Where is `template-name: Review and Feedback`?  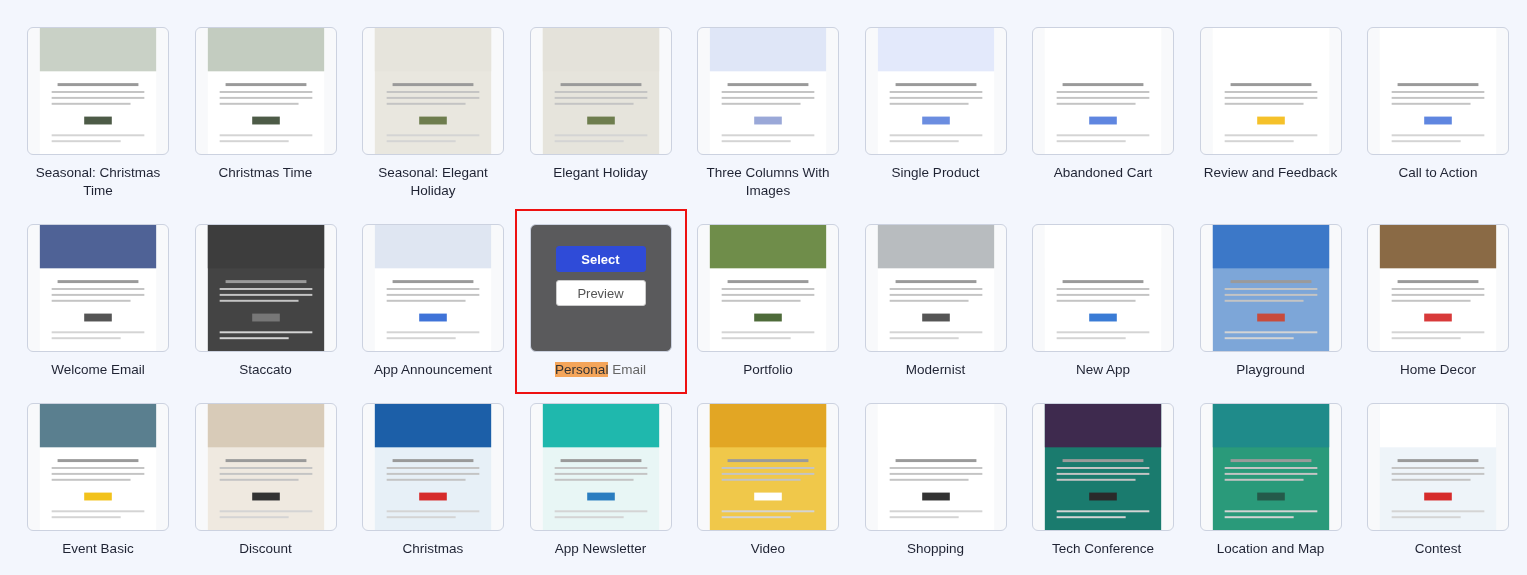
template-name: Review and Feedback is located at coordinates (1270, 173).